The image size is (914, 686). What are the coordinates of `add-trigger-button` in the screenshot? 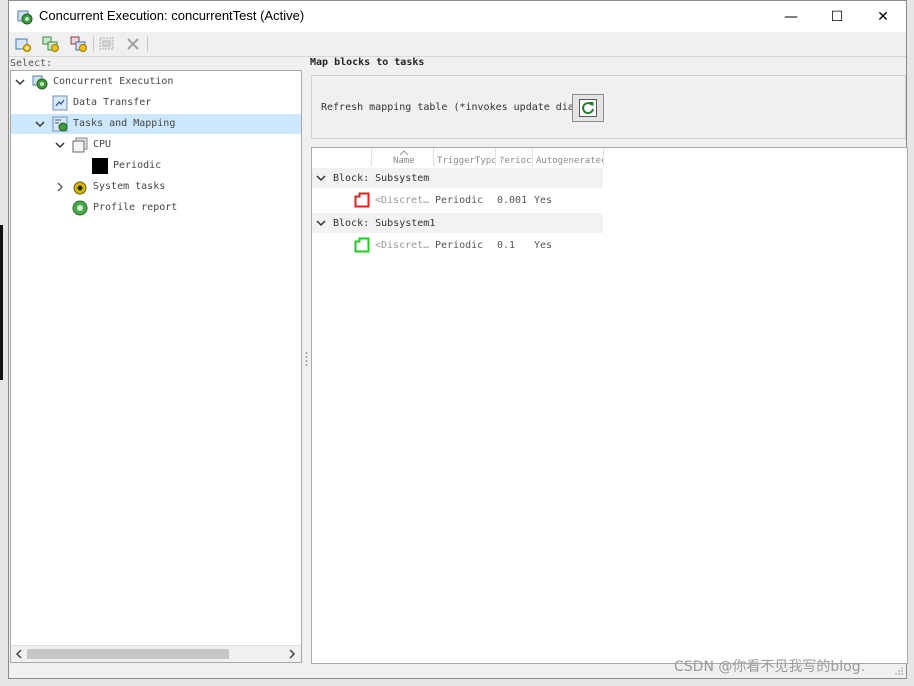 It's located at (79, 44).